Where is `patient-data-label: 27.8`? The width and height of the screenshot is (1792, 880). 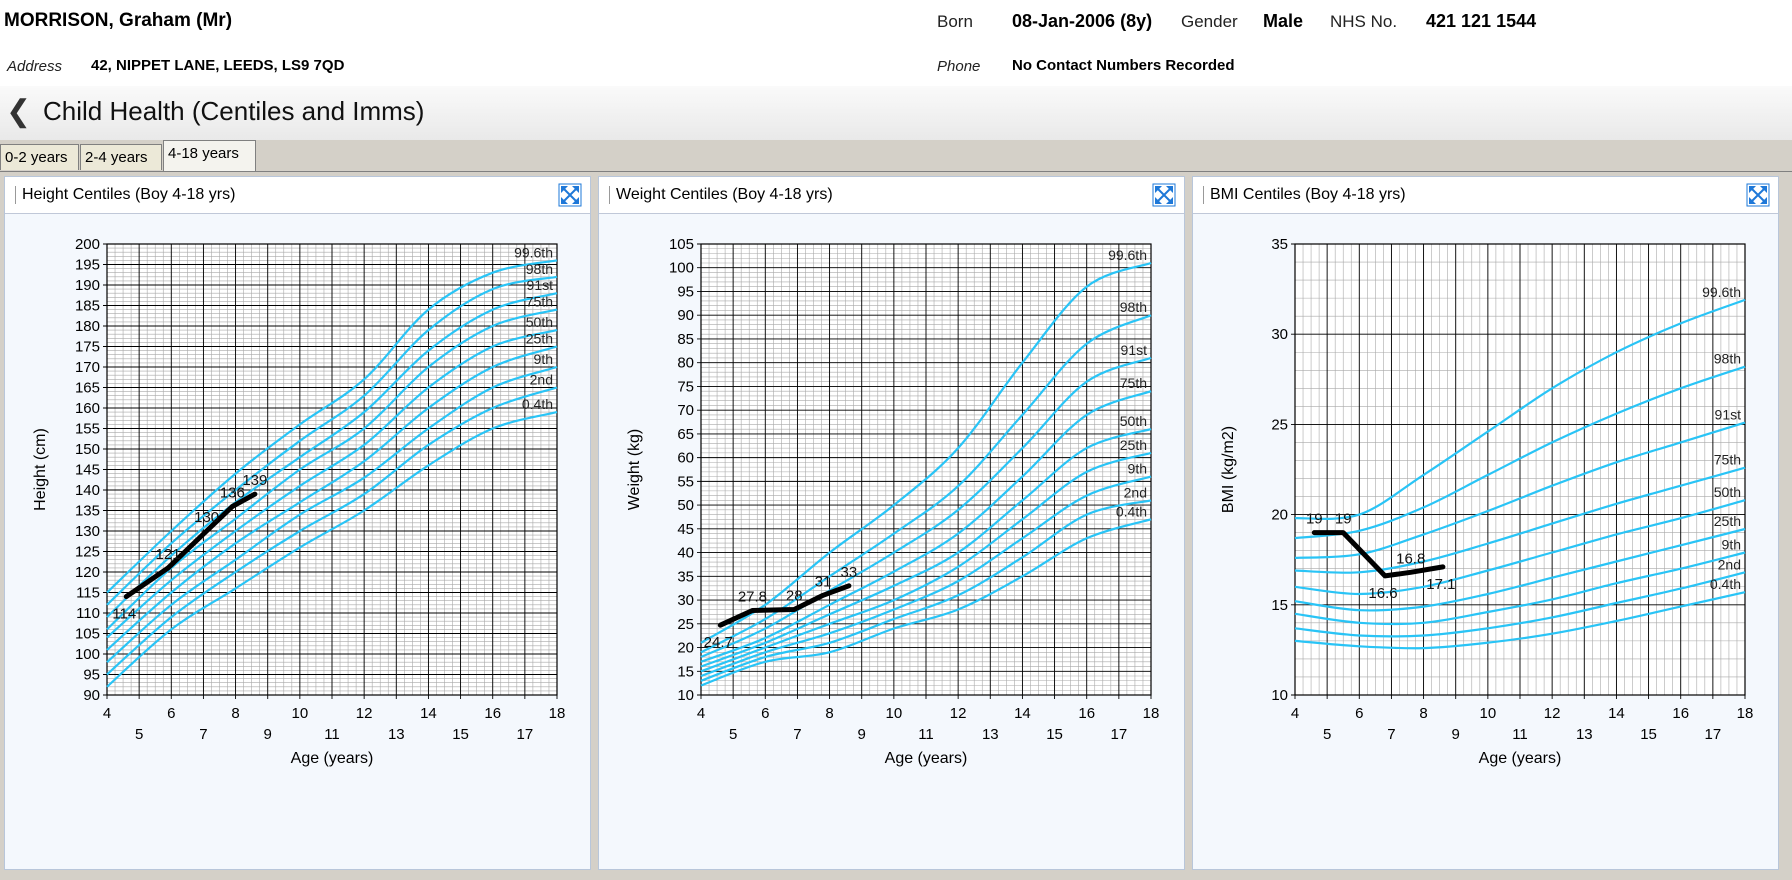
patient-data-label: 27.8 is located at coordinates (752, 596).